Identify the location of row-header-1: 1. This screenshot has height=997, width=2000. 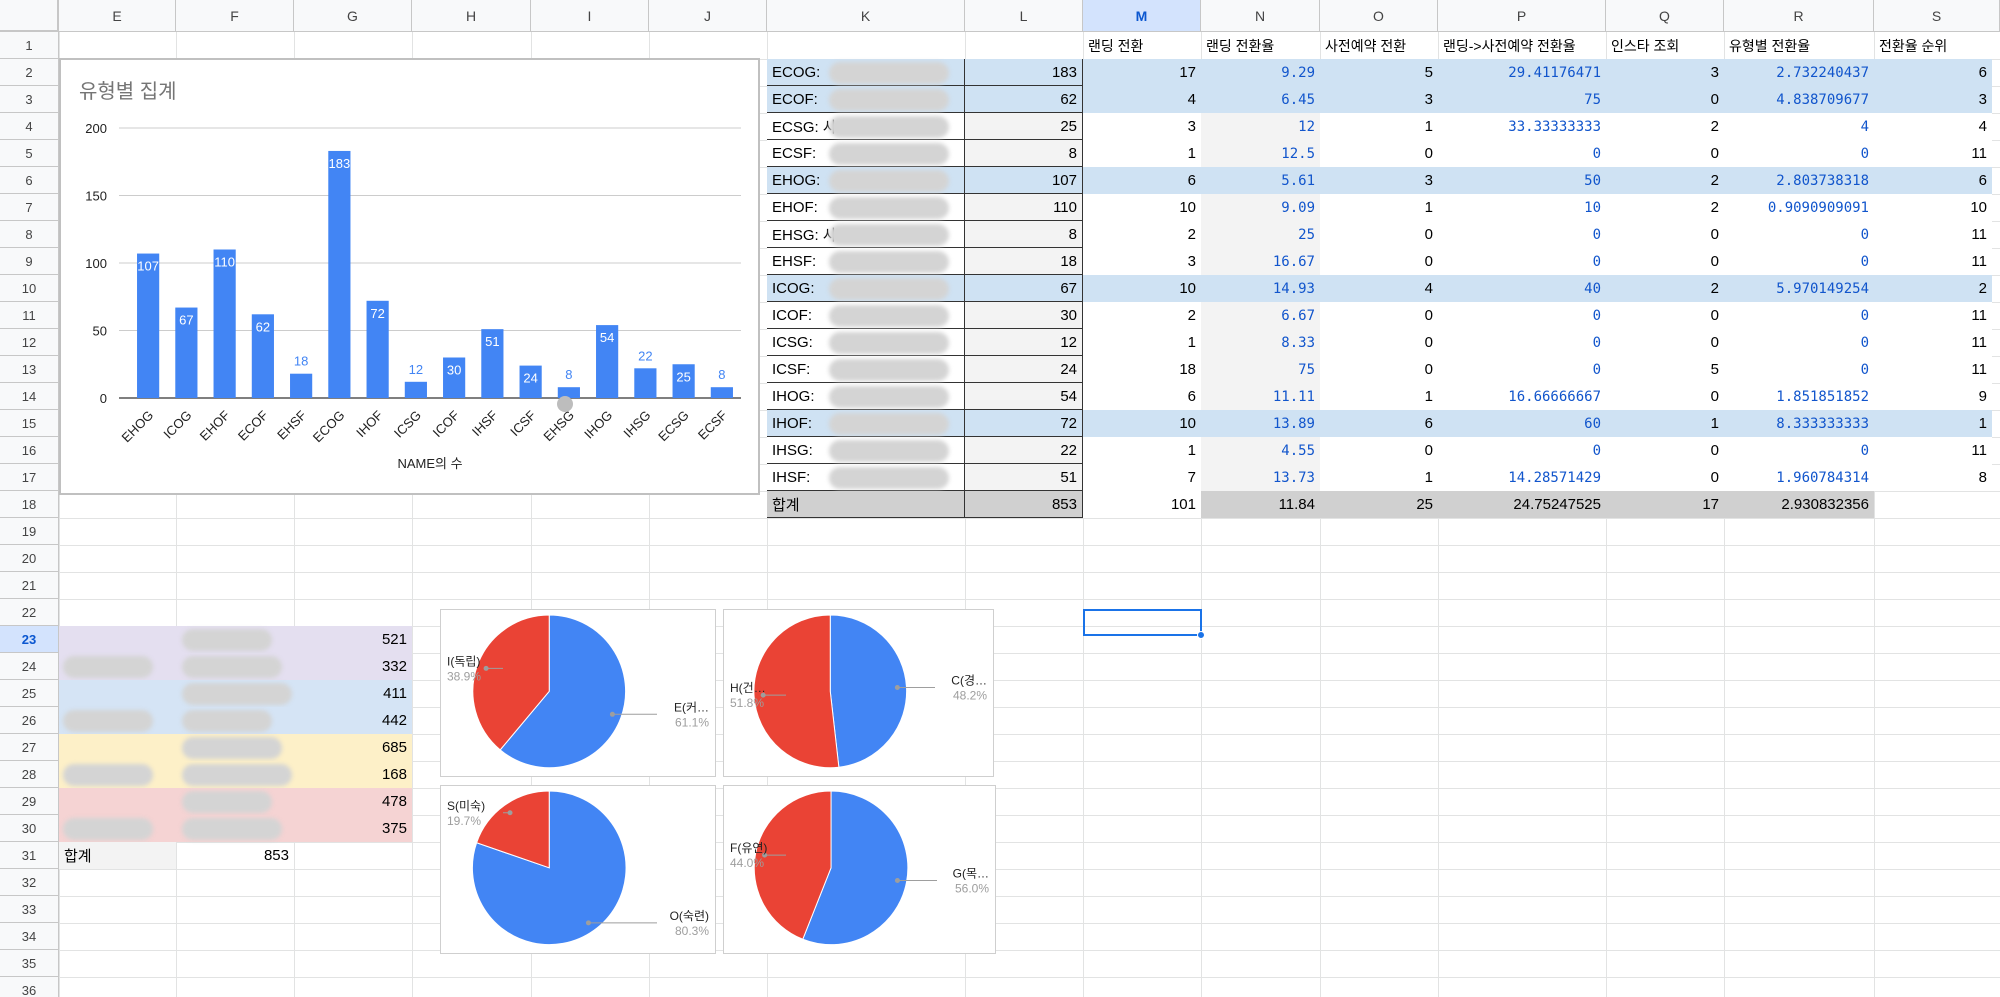
(29, 45).